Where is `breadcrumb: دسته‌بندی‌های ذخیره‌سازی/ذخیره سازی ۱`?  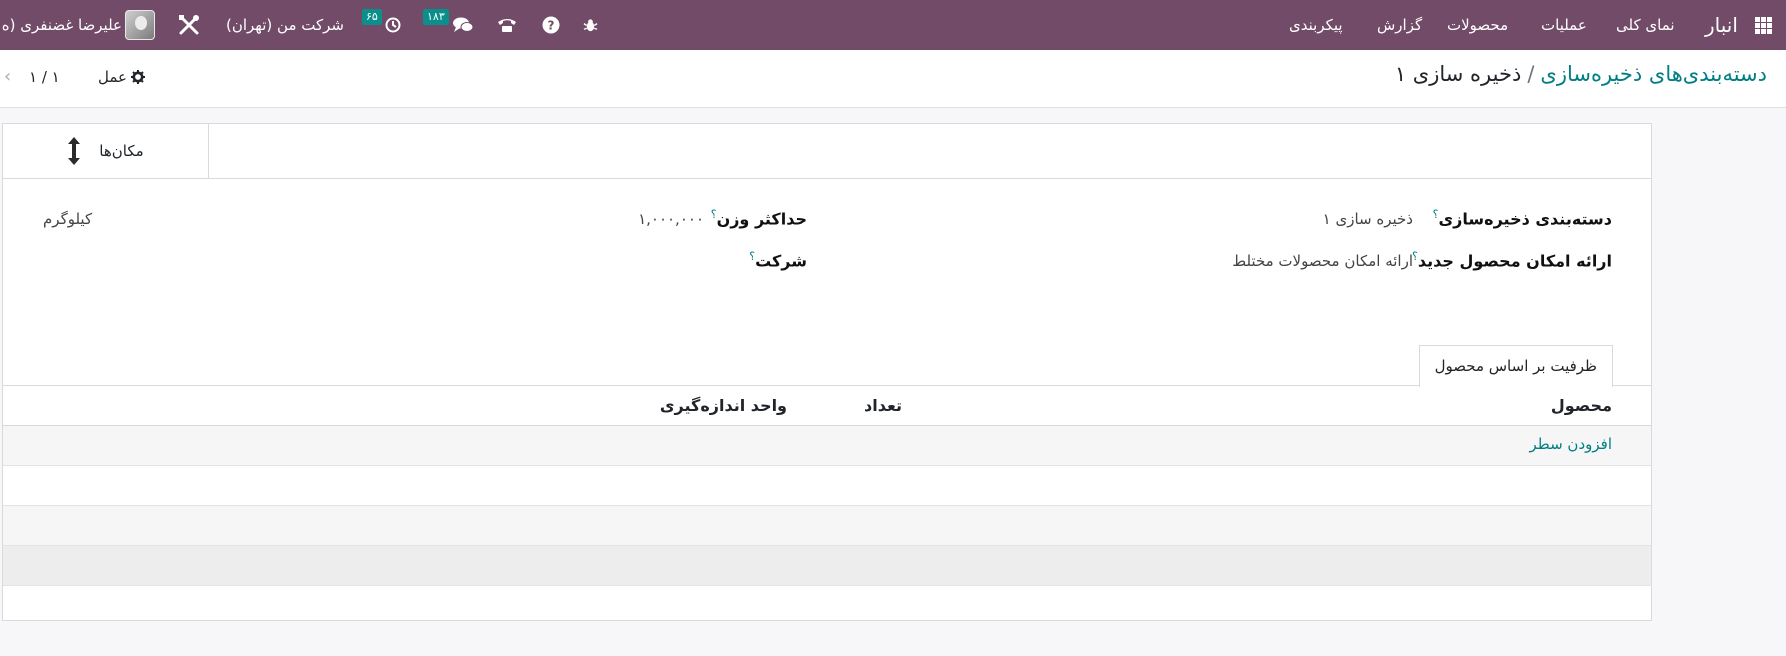 breadcrumb: دسته‌بندی‌های ذخیره‌سازی/ذخیره سازی ۱ is located at coordinates (1581, 74).